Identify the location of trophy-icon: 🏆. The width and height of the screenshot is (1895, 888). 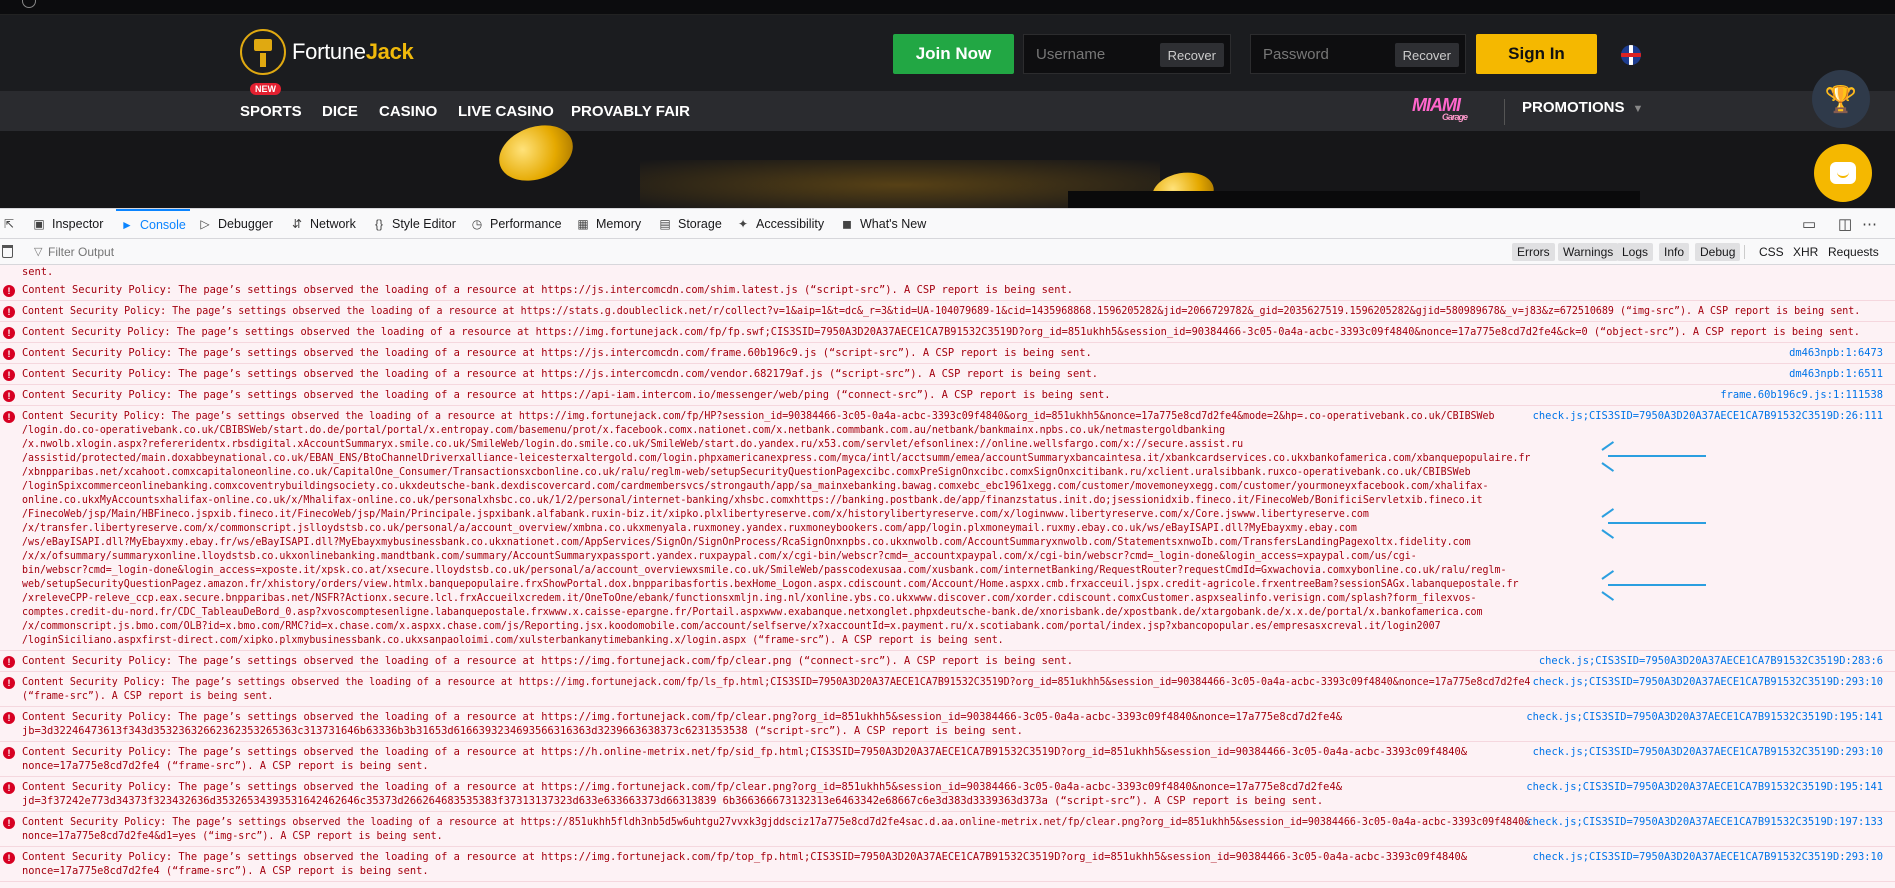
(1841, 99).